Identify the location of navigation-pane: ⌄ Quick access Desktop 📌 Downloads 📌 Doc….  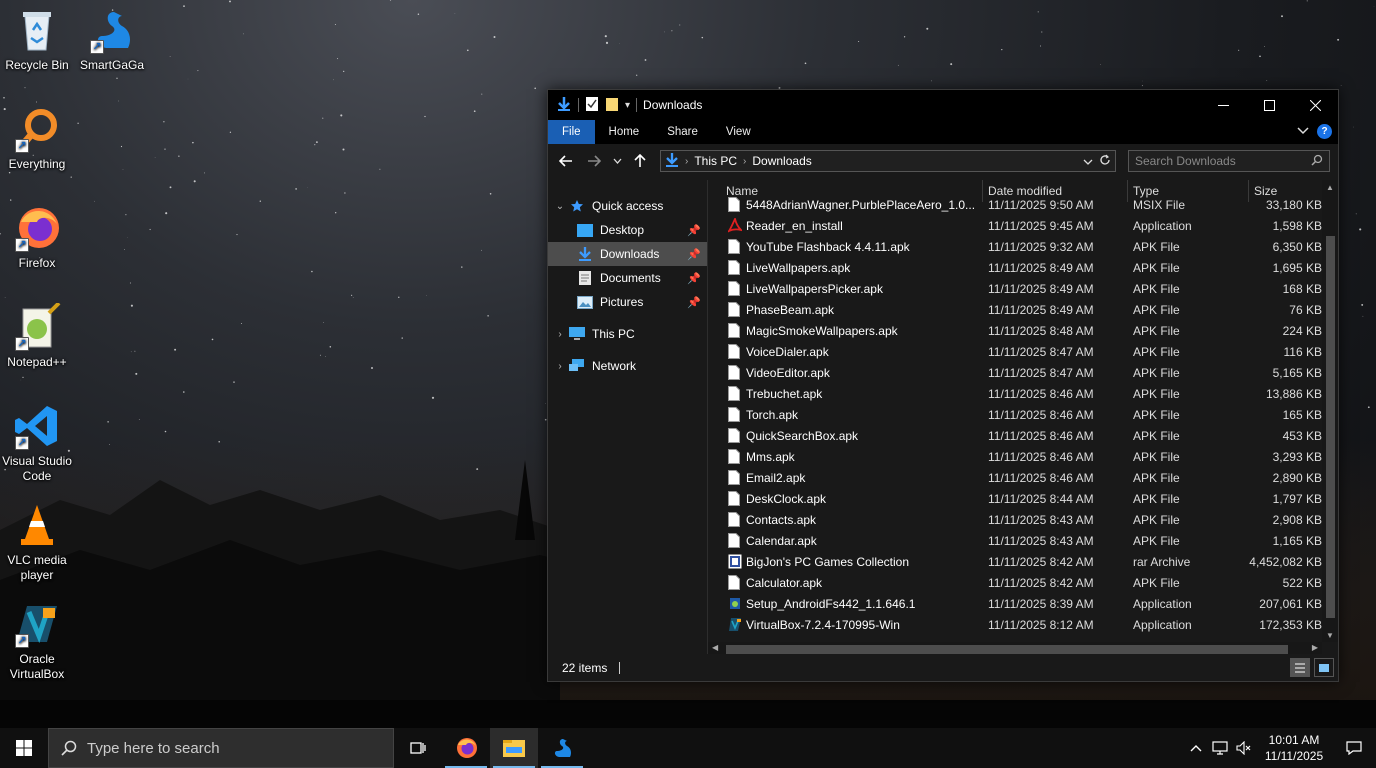
(628, 418).